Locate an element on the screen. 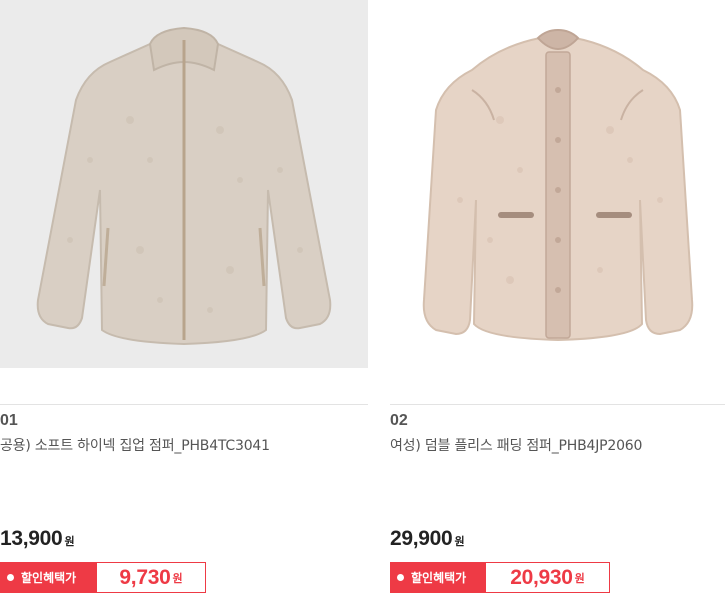 This screenshot has height=606, width=725. product-rank: 02 is located at coordinates (399, 420).